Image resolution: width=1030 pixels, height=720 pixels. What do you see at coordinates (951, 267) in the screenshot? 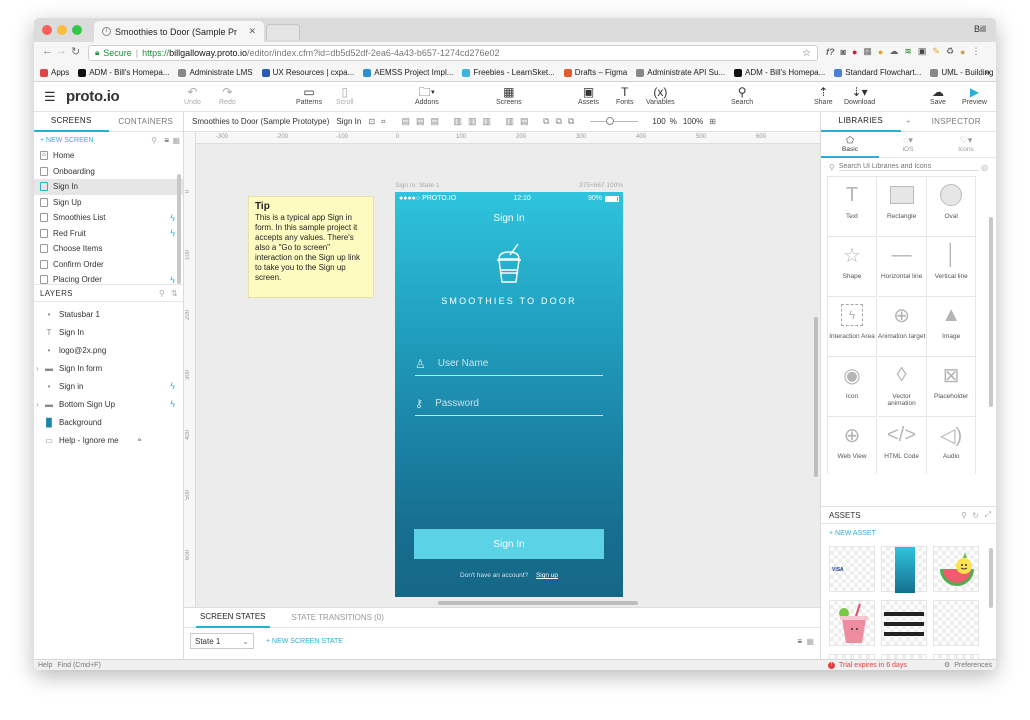
I see `library-item: │ Vertical line` at bounding box center [951, 267].